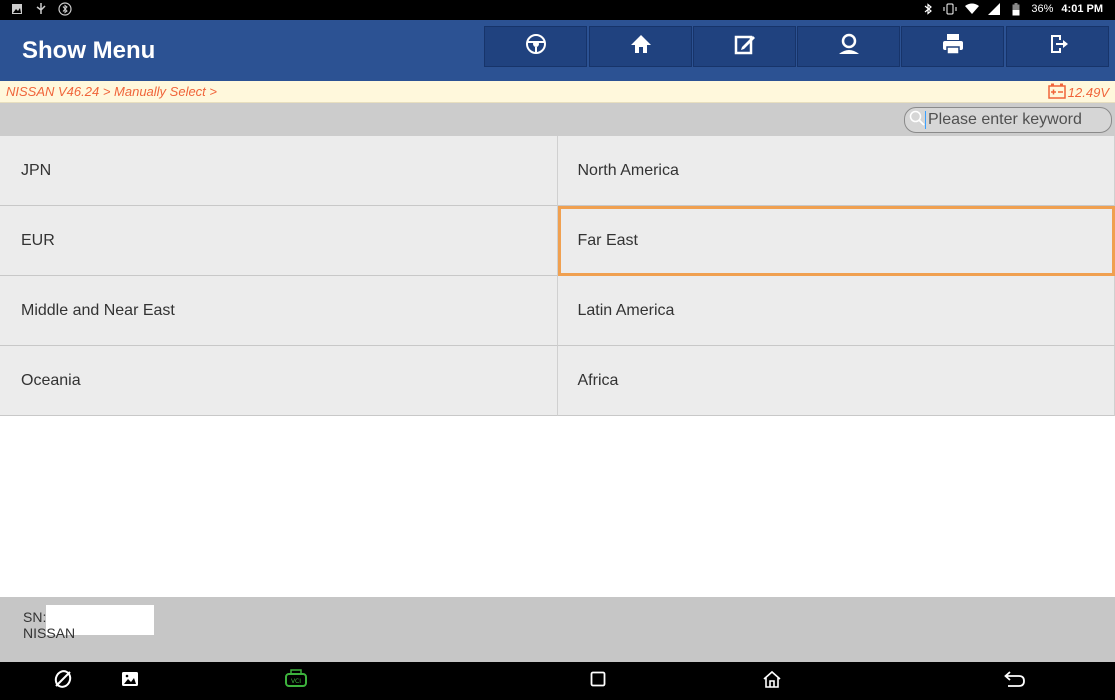  I want to click on steering-wheel-button, so click(535, 46).